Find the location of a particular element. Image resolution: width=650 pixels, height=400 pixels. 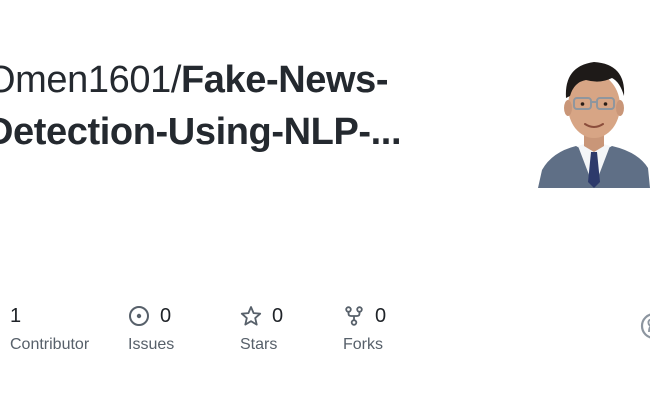

issue-icon is located at coordinates (139, 316).